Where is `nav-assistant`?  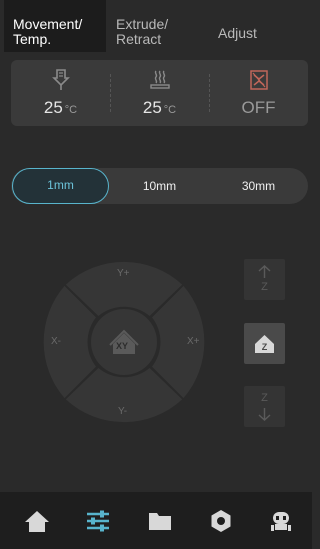 nav-assistant is located at coordinates (281, 520).